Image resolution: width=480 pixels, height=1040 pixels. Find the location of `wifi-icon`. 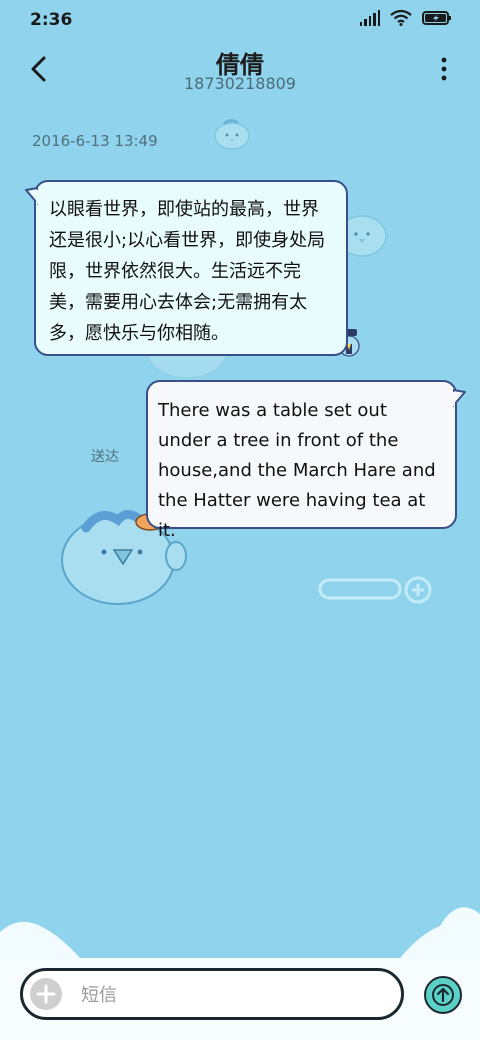

wifi-icon is located at coordinates (401, 18).